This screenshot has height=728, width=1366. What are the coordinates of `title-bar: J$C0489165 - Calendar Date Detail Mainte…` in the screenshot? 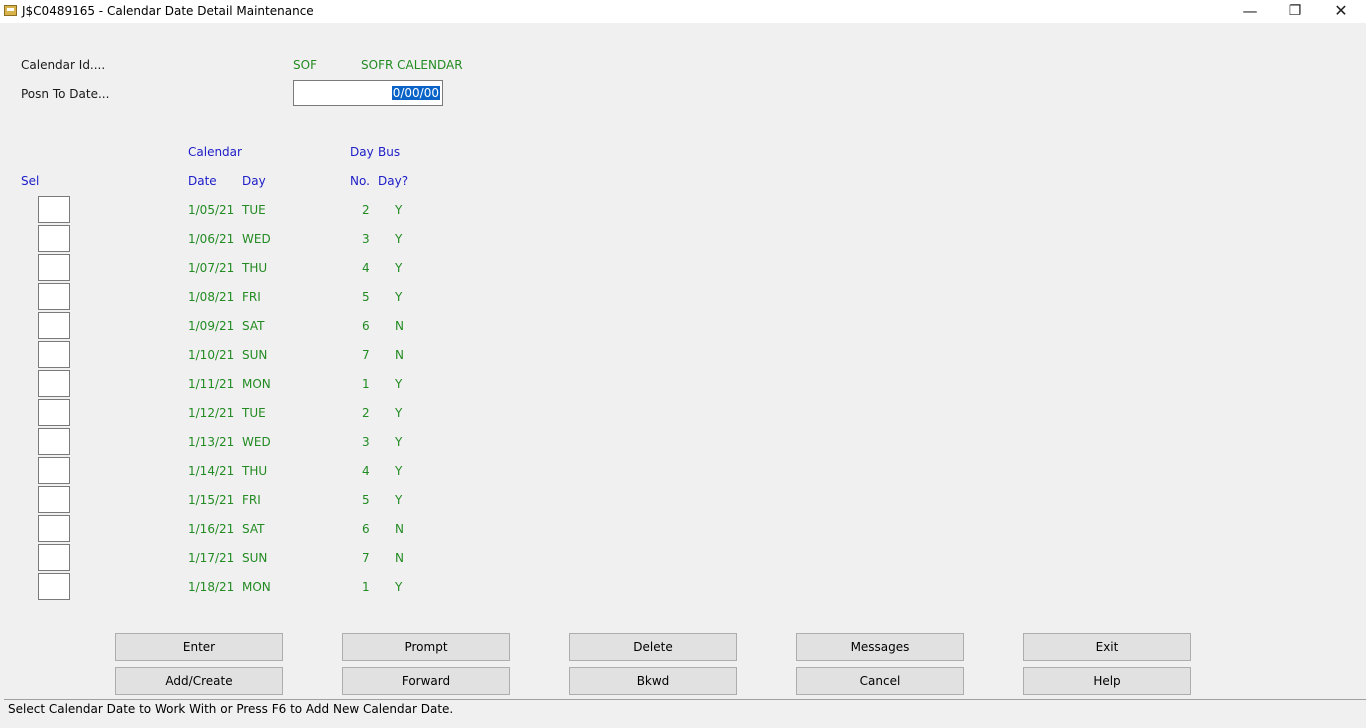 It's located at (683, 11).